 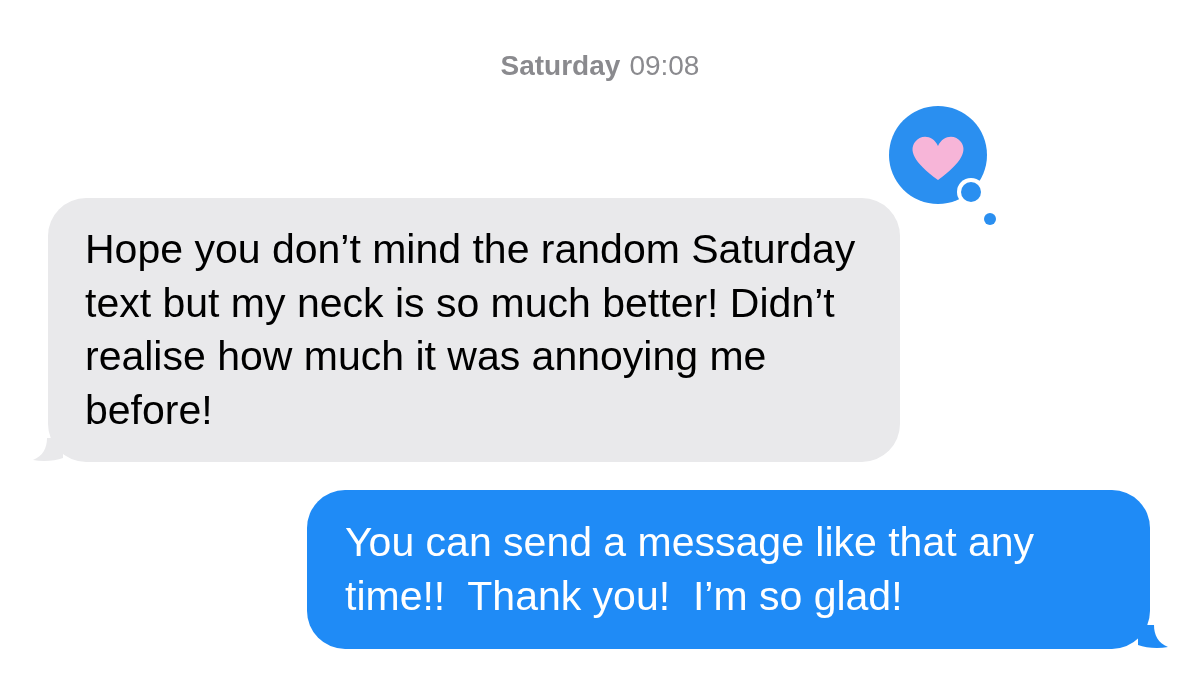 What do you see at coordinates (664, 66) in the screenshot?
I see `timestamp-time: 09:08` at bounding box center [664, 66].